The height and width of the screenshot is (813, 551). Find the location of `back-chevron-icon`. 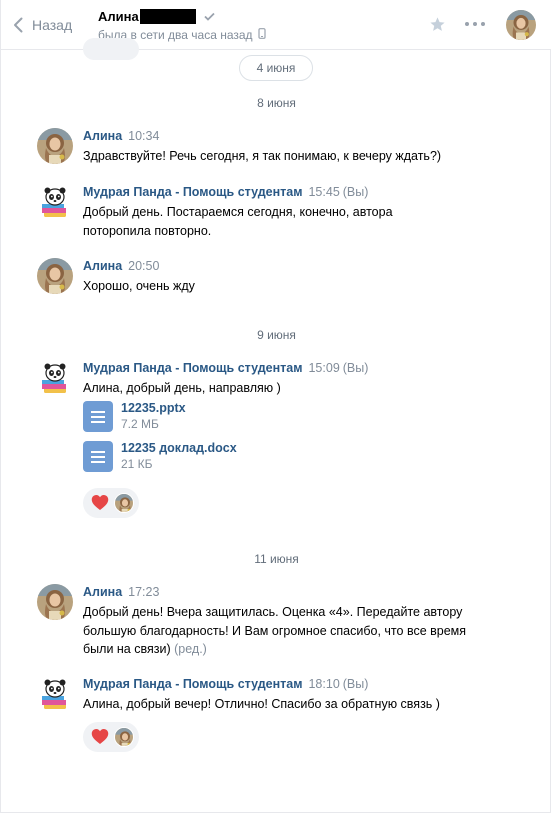

back-chevron-icon is located at coordinates (18, 25).